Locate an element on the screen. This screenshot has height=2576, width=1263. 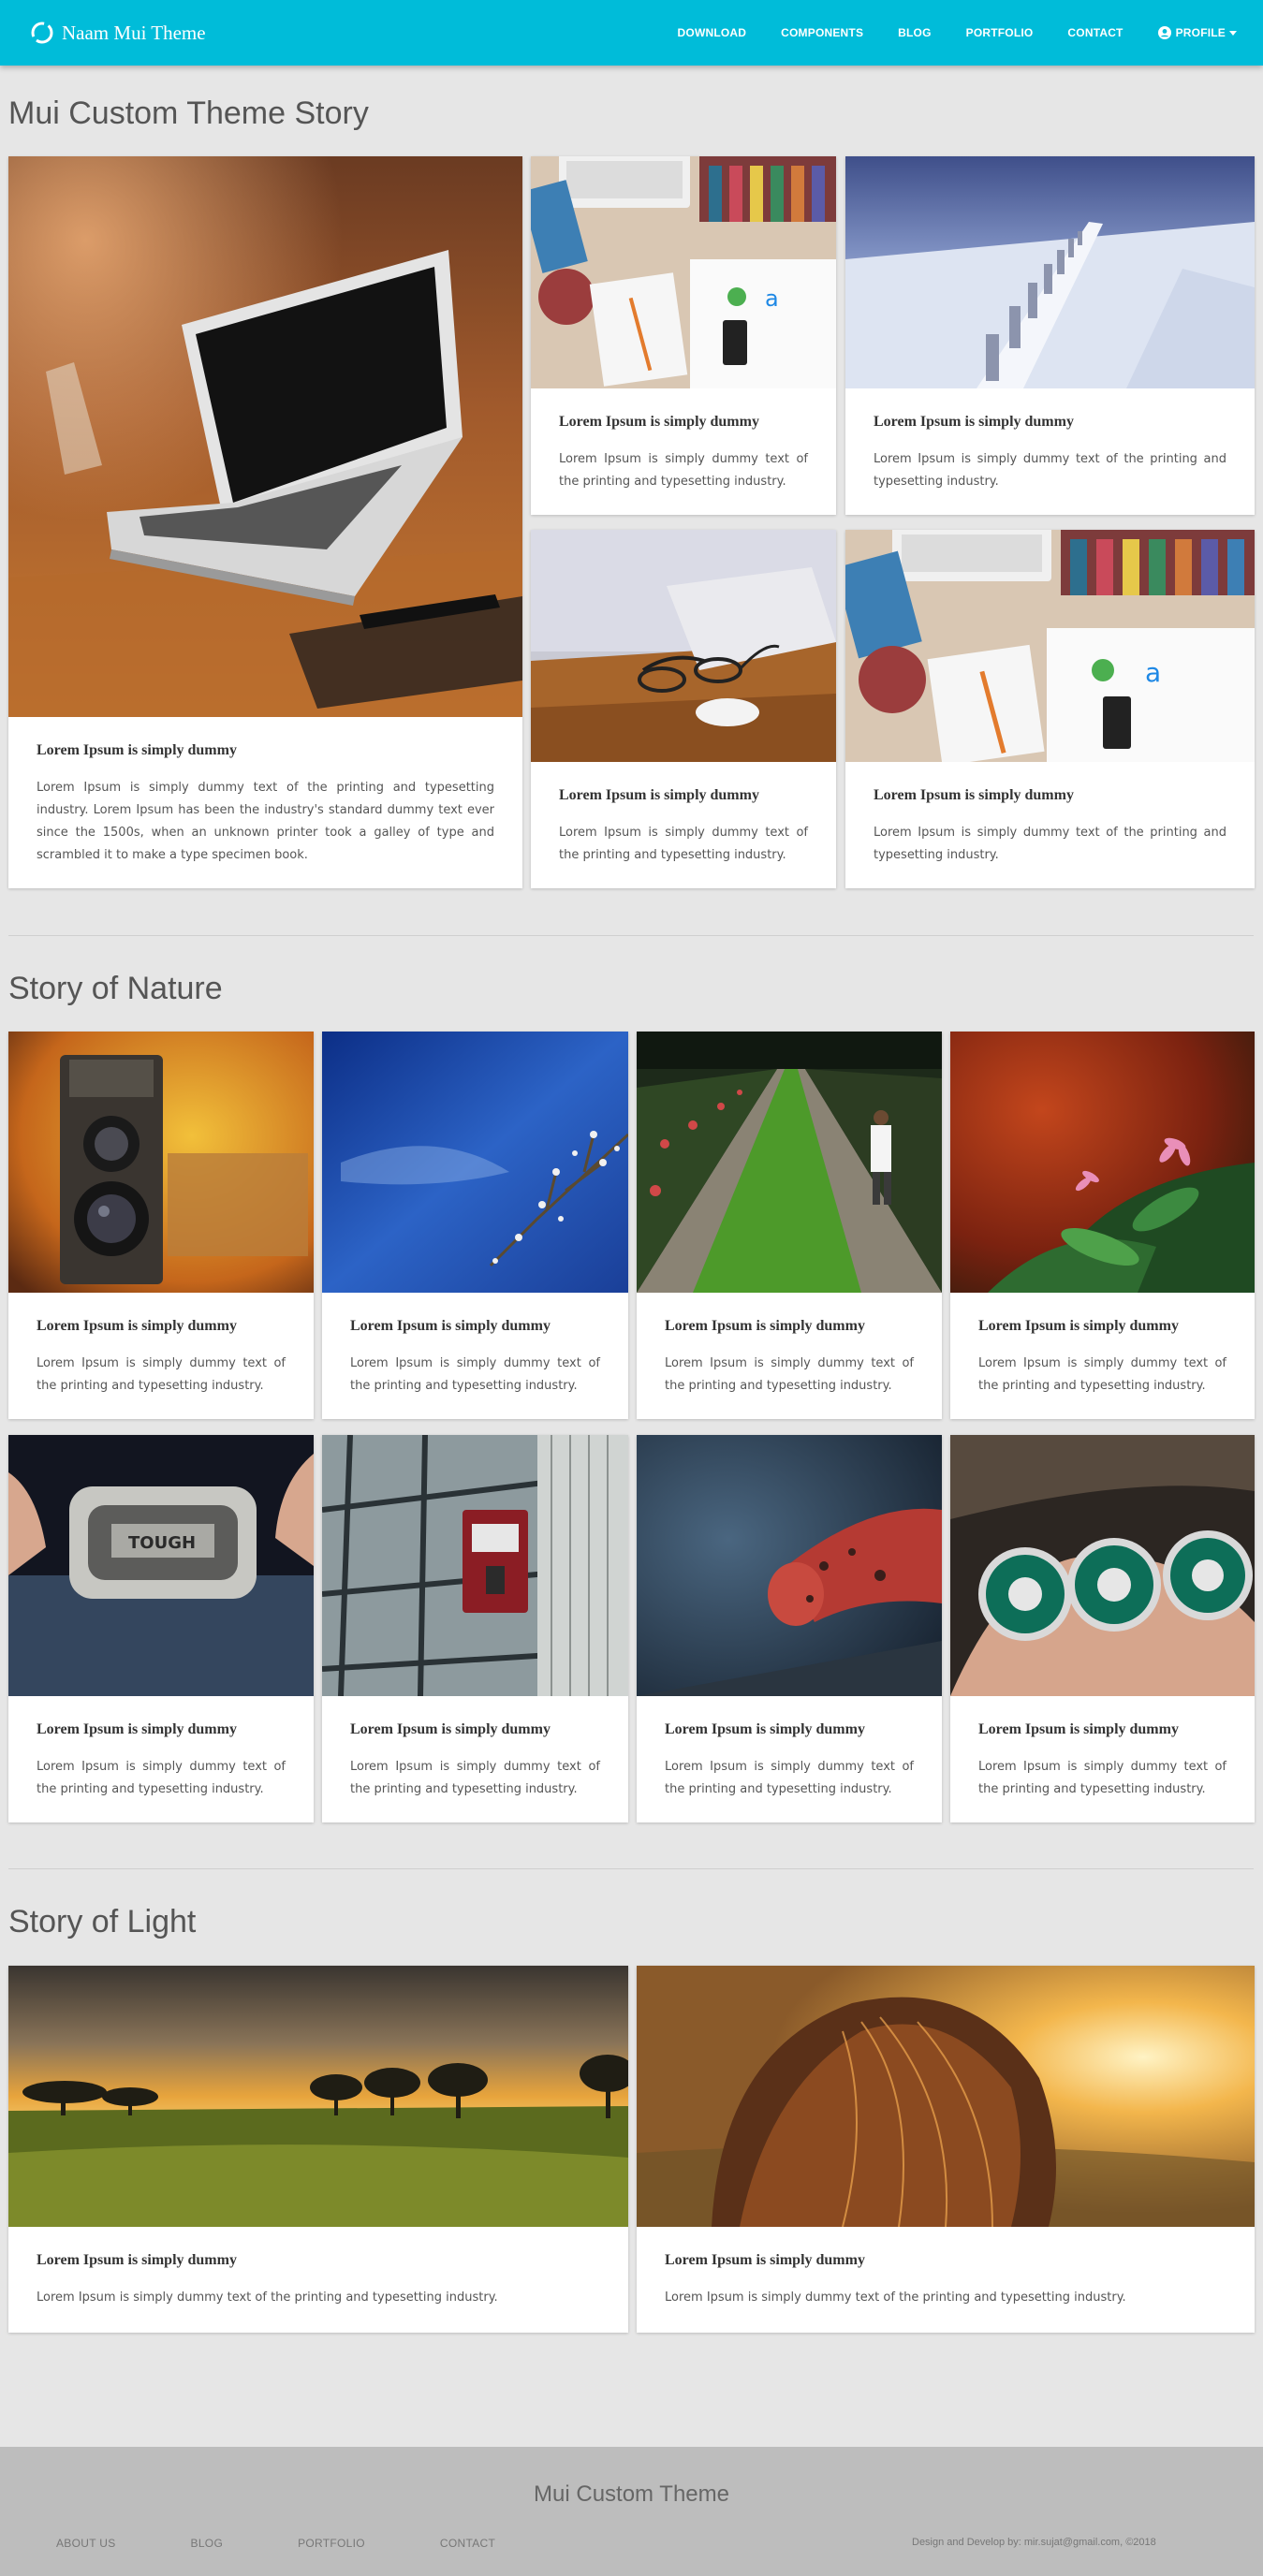
nav-blog: BLOG is located at coordinates (915, 32).